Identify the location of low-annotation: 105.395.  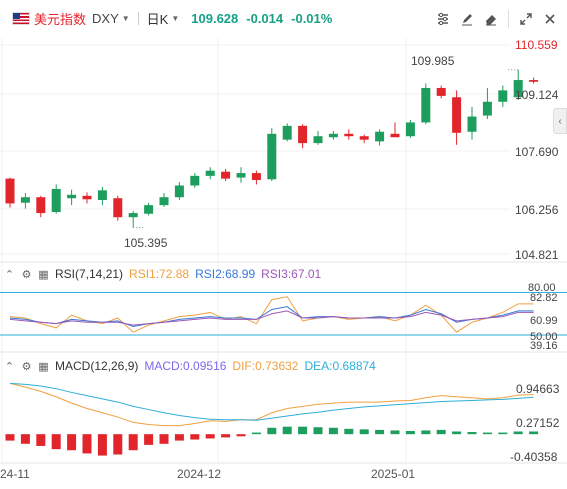
(146, 243).